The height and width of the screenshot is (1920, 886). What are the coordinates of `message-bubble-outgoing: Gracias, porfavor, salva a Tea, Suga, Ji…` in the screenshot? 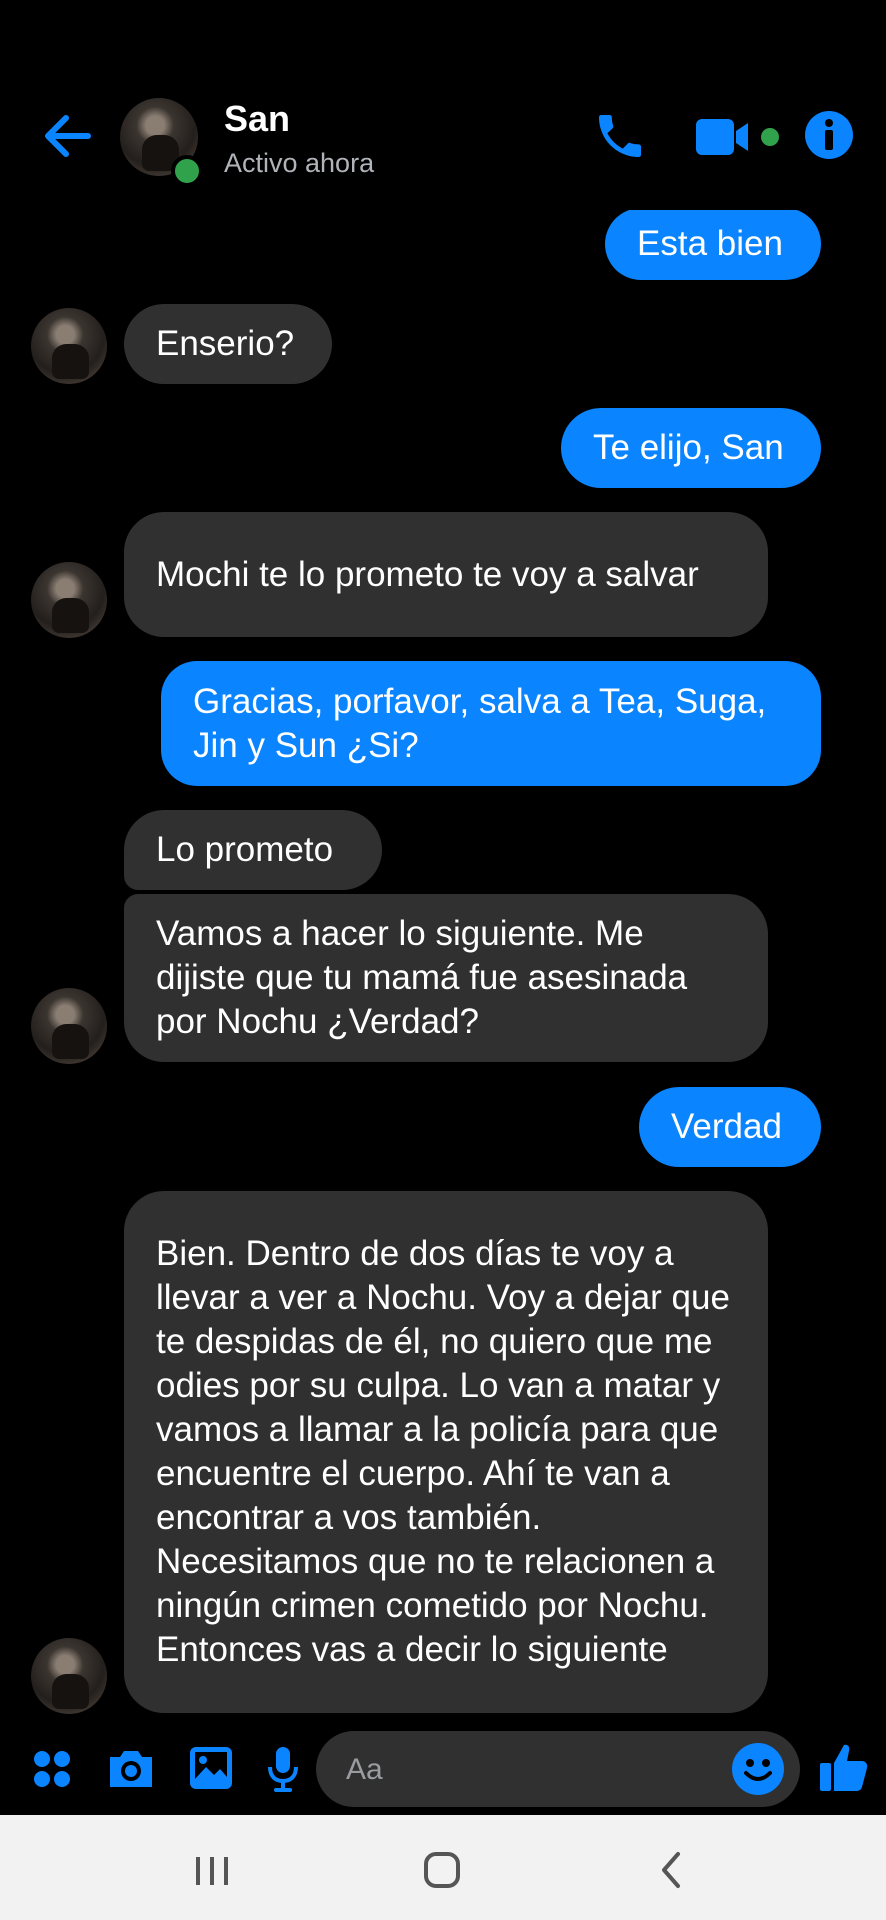 It's located at (491, 723).